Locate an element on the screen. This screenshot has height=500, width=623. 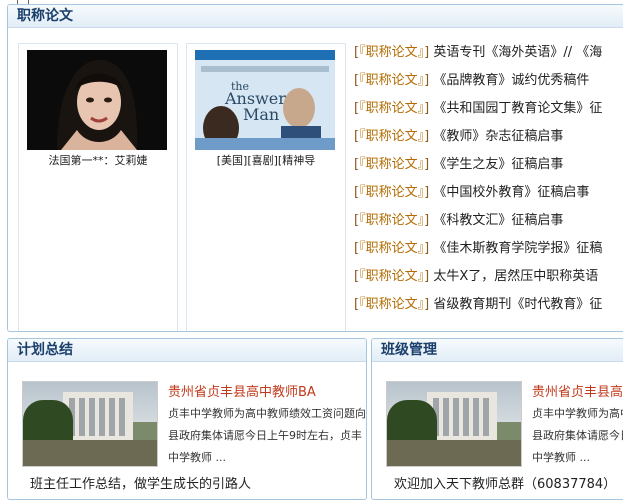
svg-text: Man is located at coordinates (261, 114).